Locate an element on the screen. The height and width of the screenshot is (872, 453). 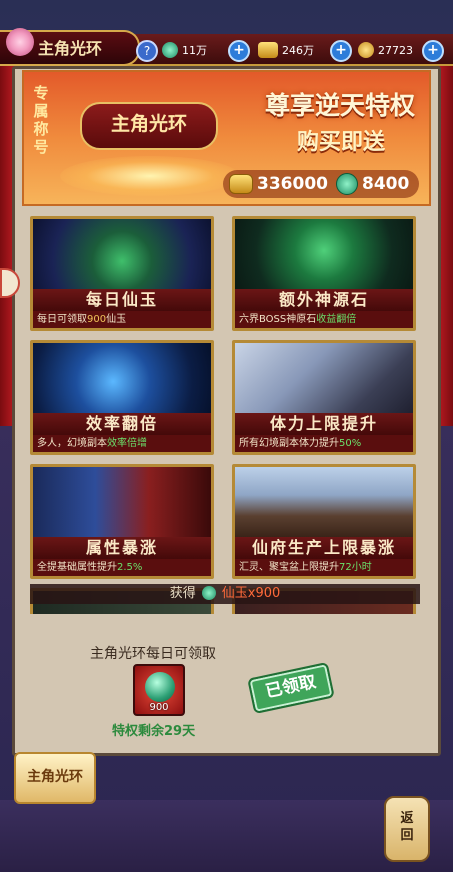
card-extra-source-stone: 额外神源石 六界BOSS神原石收益翻倍 is located at coordinates (324, 273).